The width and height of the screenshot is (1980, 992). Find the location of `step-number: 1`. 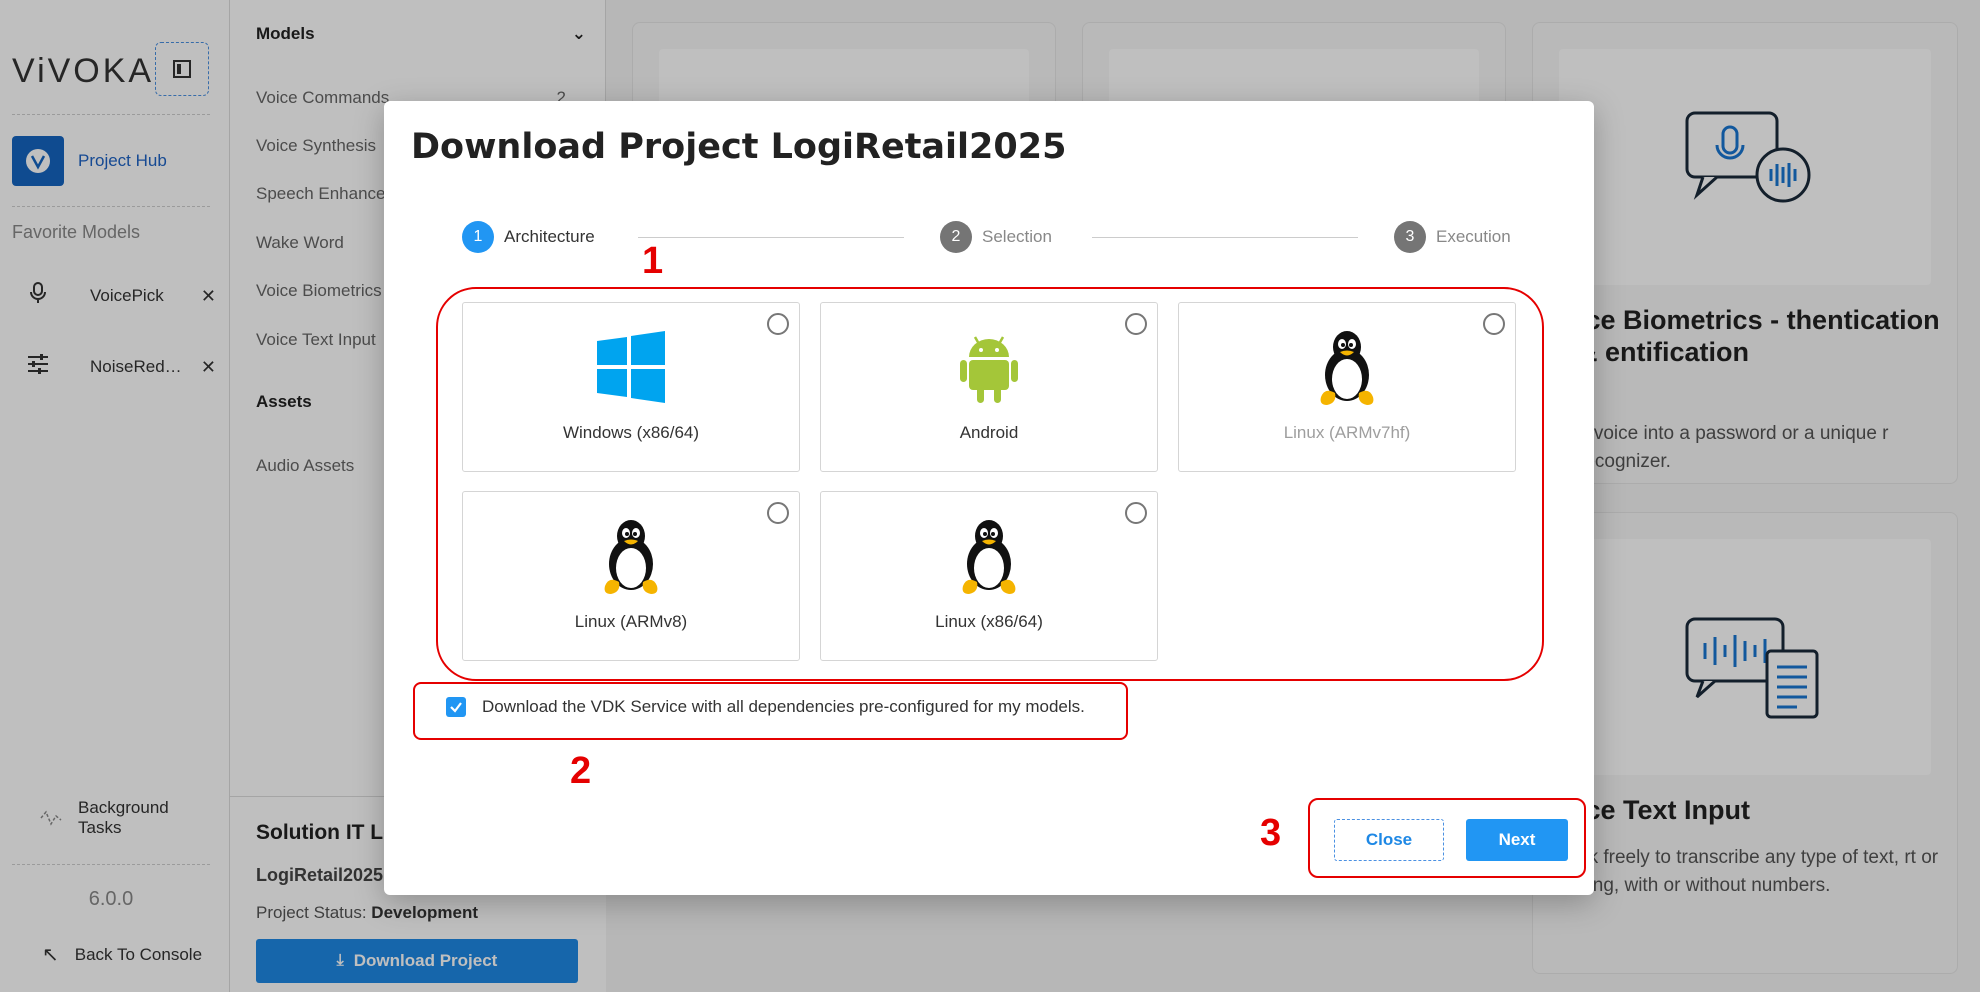

step-number: 1 is located at coordinates (478, 237).